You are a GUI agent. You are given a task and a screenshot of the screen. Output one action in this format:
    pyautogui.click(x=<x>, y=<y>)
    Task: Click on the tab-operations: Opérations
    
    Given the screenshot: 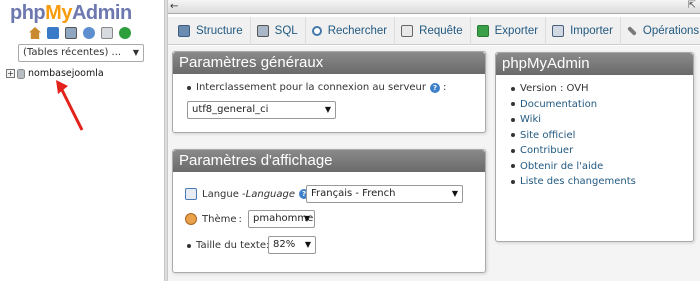 What is the action you would take?
    pyautogui.click(x=660, y=31)
    